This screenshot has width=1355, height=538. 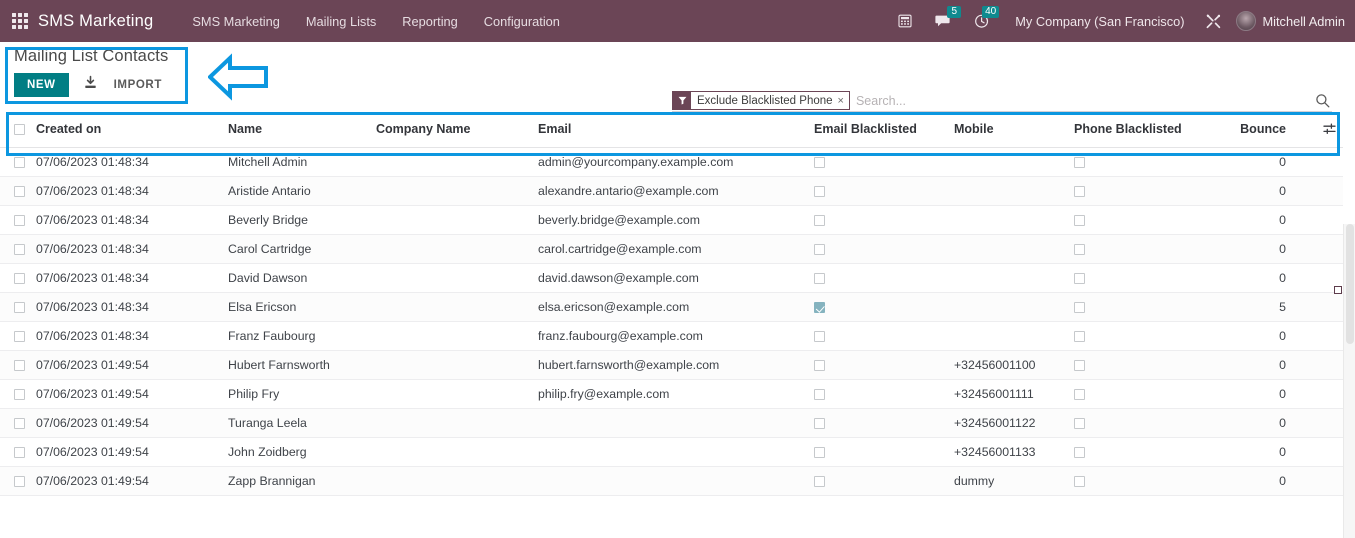 I want to click on column-header-name: Name, so click(x=302, y=130).